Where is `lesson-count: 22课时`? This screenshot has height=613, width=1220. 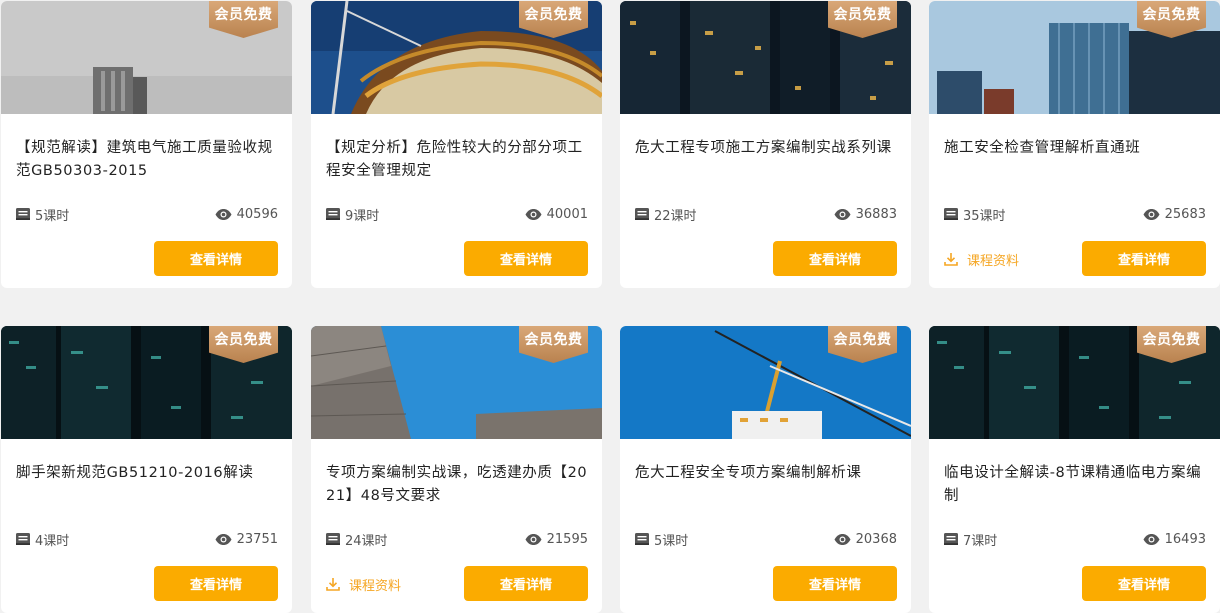
lesson-count: 22课时 is located at coordinates (666, 214).